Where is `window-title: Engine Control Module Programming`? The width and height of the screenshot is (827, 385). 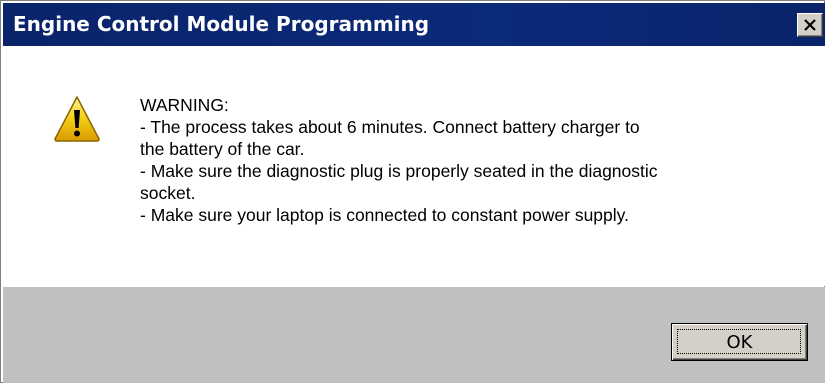 window-title: Engine Control Module Programming is located at coordinates (221, 24).